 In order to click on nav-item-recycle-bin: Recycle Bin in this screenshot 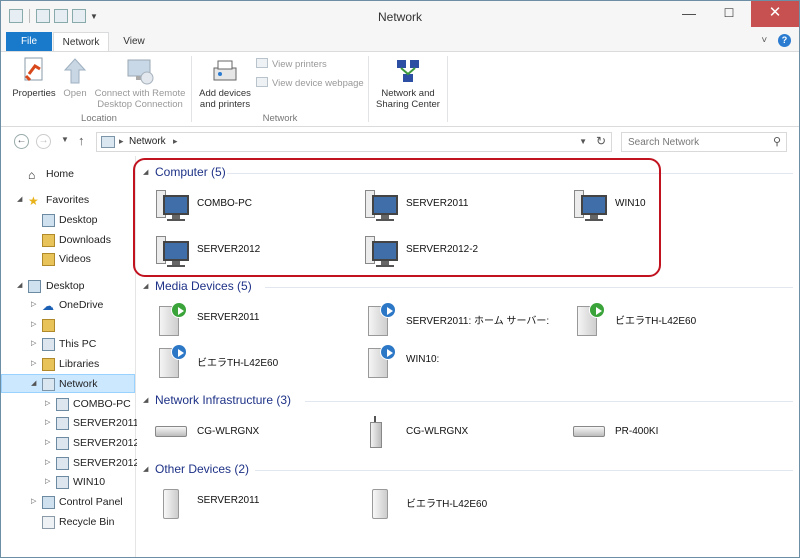, I will do `click(68, 522)`.